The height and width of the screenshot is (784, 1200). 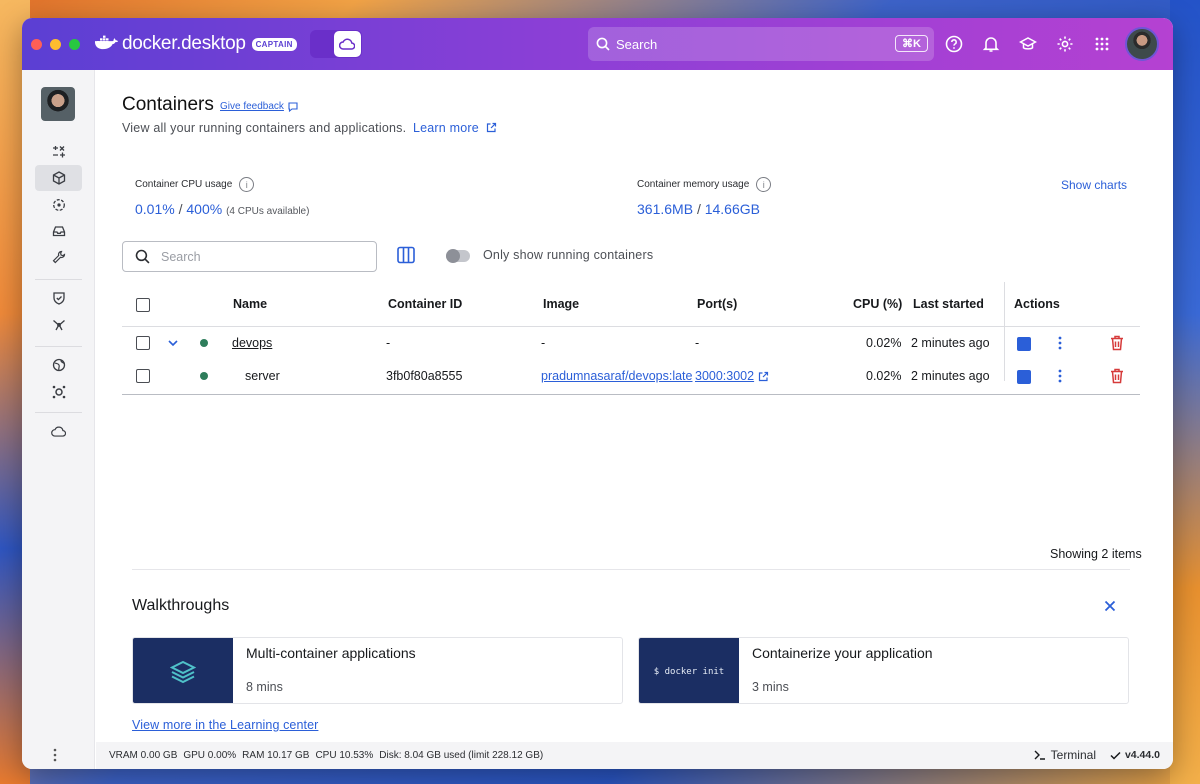 What do you see at coordinates (543, 343) in the screenshot?
I see `image-cell: -` at bounding box center [543, 343].